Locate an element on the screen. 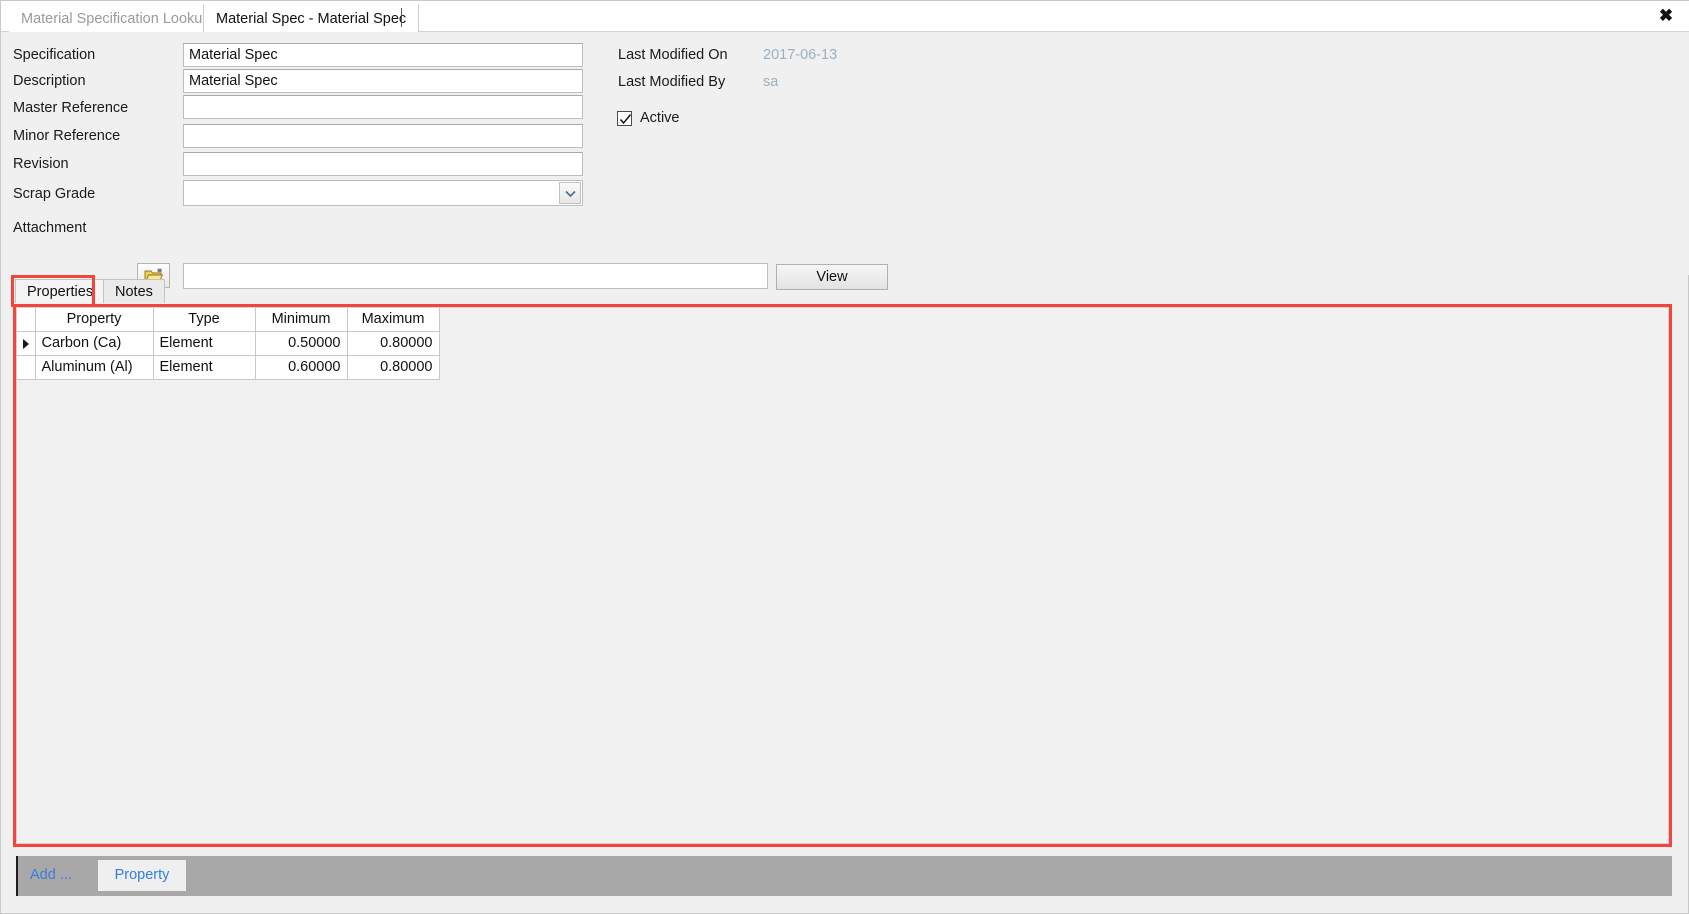 Image resolution: width=1689 pixels, height=914 pixels. label-scrap-grade: Scrap Grade is located at coordinates (54, 194).